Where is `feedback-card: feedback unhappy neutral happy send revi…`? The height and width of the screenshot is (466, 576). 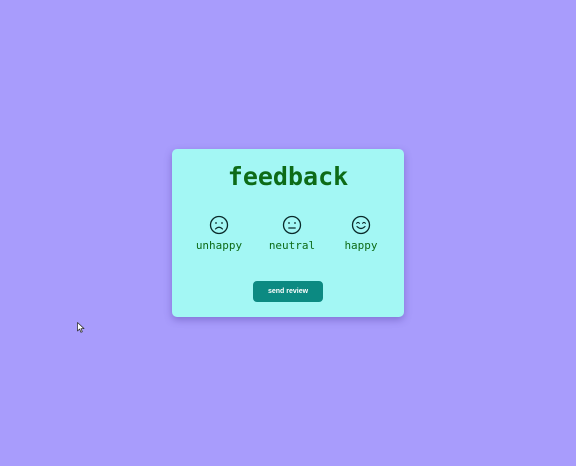
feedback-card: feedback unhappy neutral happy send revi… is located at coordinates (288, 233).